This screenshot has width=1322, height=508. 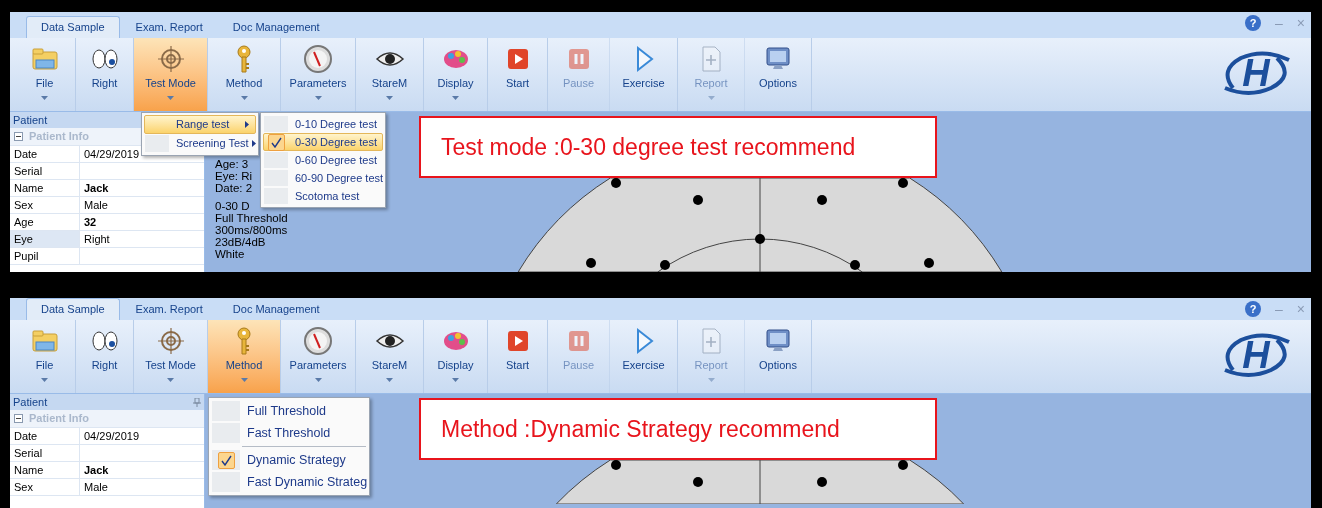 I want to click on table-cell: Eye, so click(x=45, y=239).